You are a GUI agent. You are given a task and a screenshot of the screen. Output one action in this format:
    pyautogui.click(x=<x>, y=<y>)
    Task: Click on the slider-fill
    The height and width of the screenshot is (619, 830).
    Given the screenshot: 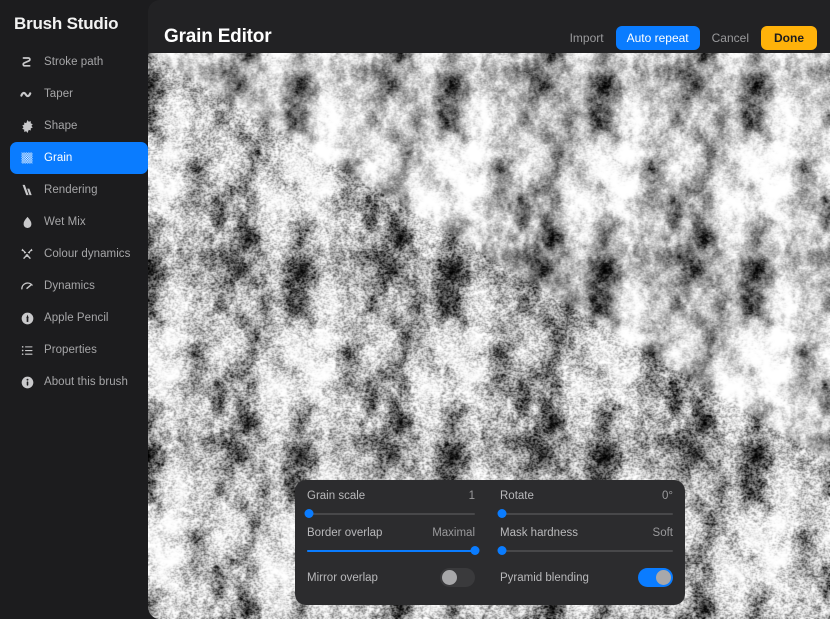 What is the action you would take?
    pyautogui.click(x=391, y=550)
    